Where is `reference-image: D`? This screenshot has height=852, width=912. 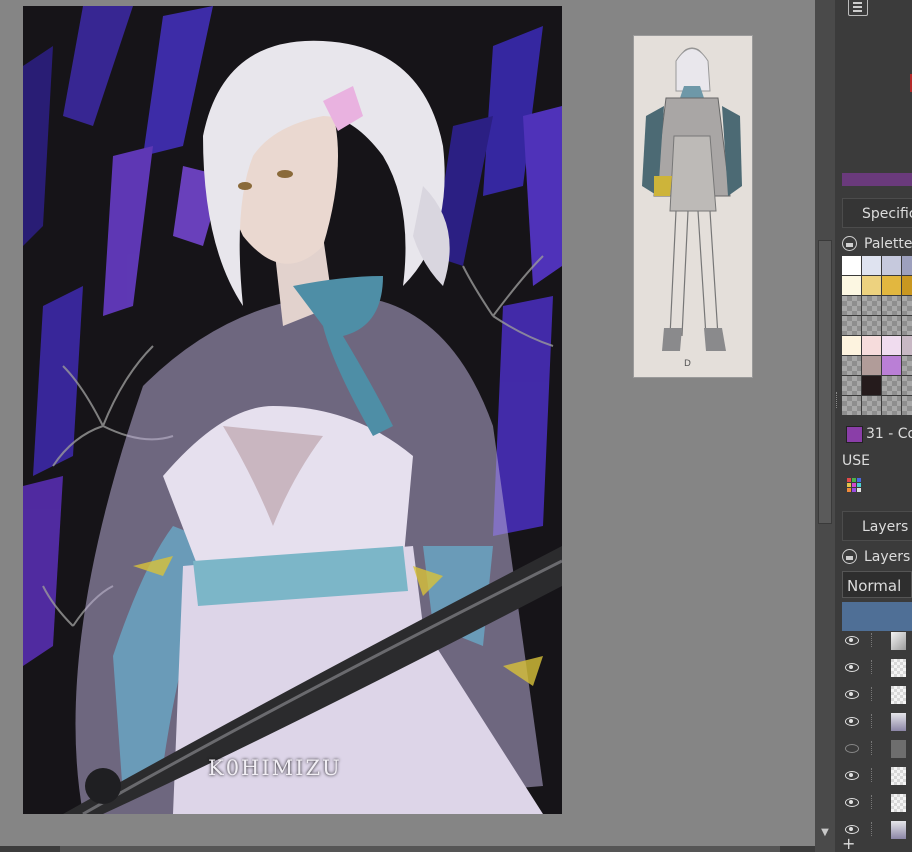 reference-image: D is located at coordinates (693, 206).